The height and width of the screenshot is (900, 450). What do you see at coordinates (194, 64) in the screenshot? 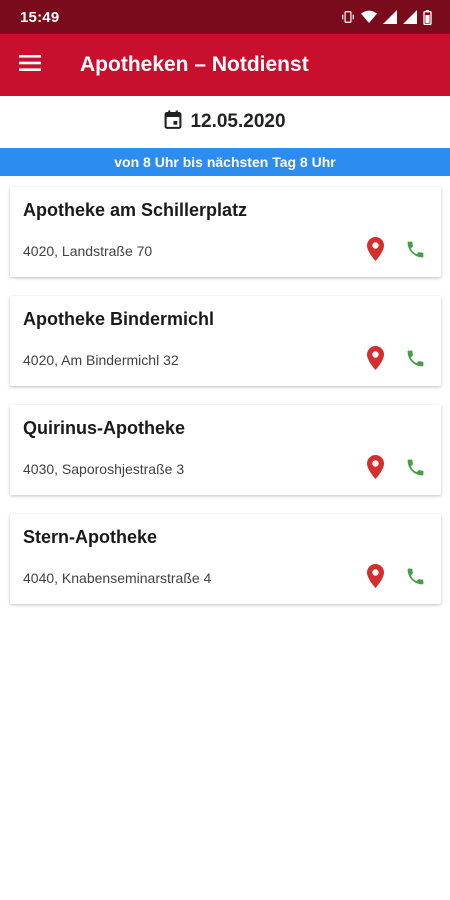
I see `page-title: Apotheken – Notdienst` at bounding box center [194, 64].